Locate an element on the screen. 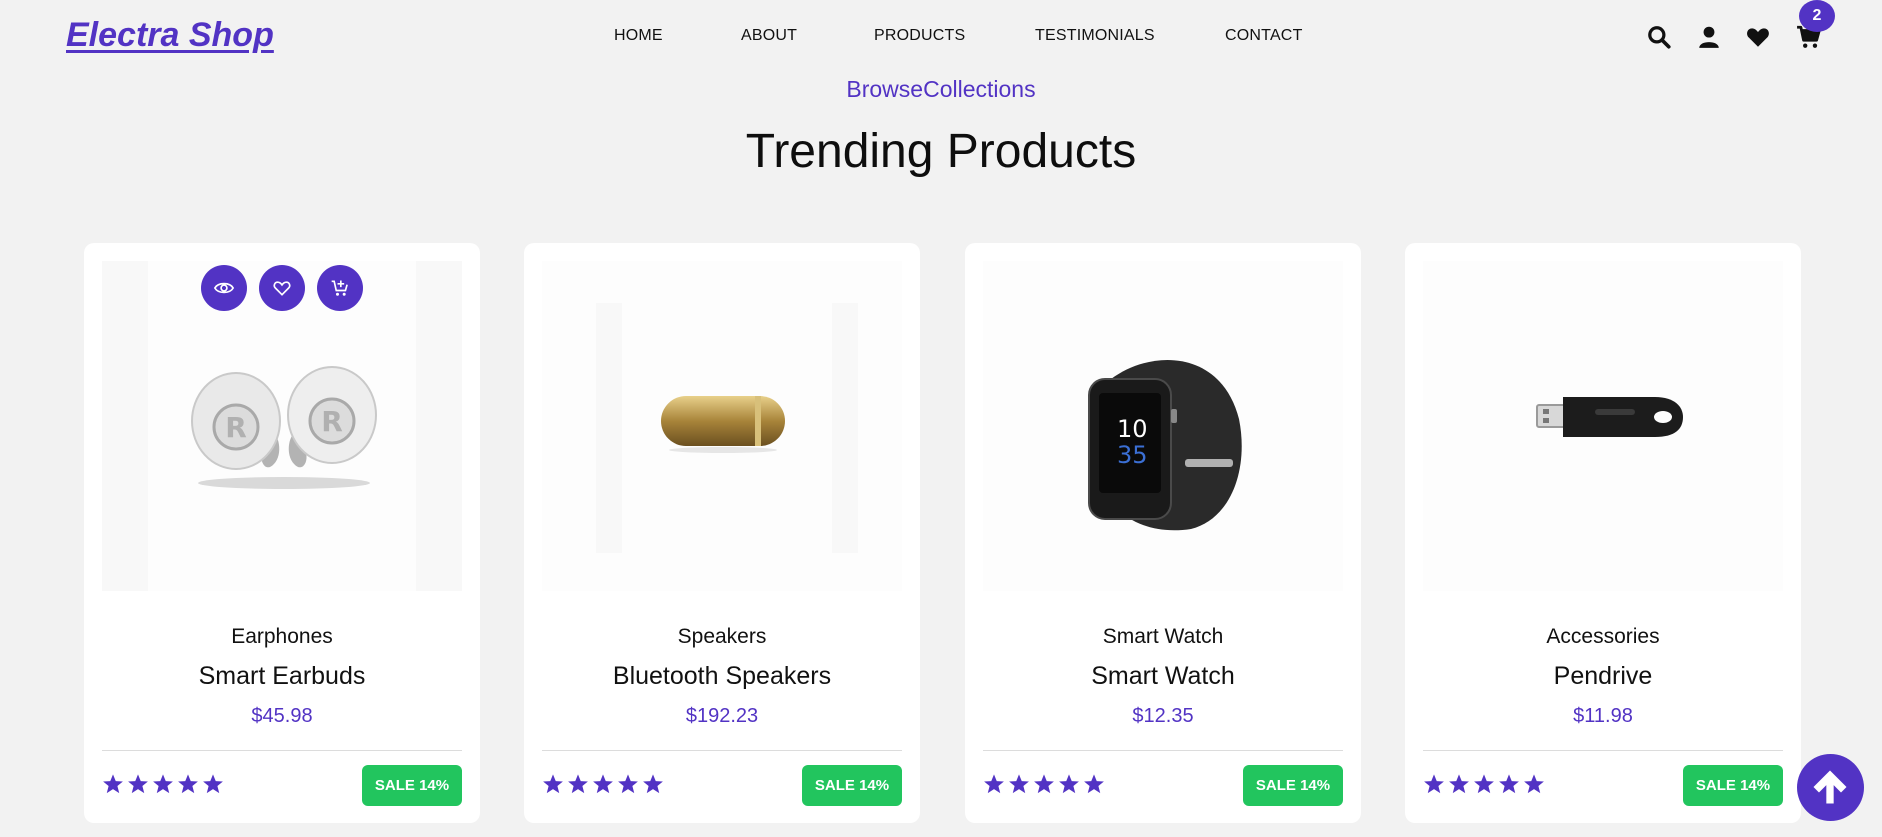  speaker-image is located at coordinates (723, 424).